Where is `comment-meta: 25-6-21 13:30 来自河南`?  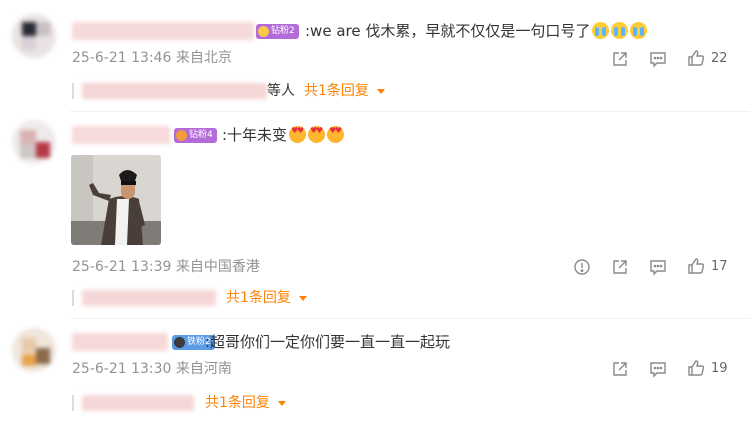
comment-meta: 25-6-21 13:30 来自河南 is located at coordinates (152, 369).